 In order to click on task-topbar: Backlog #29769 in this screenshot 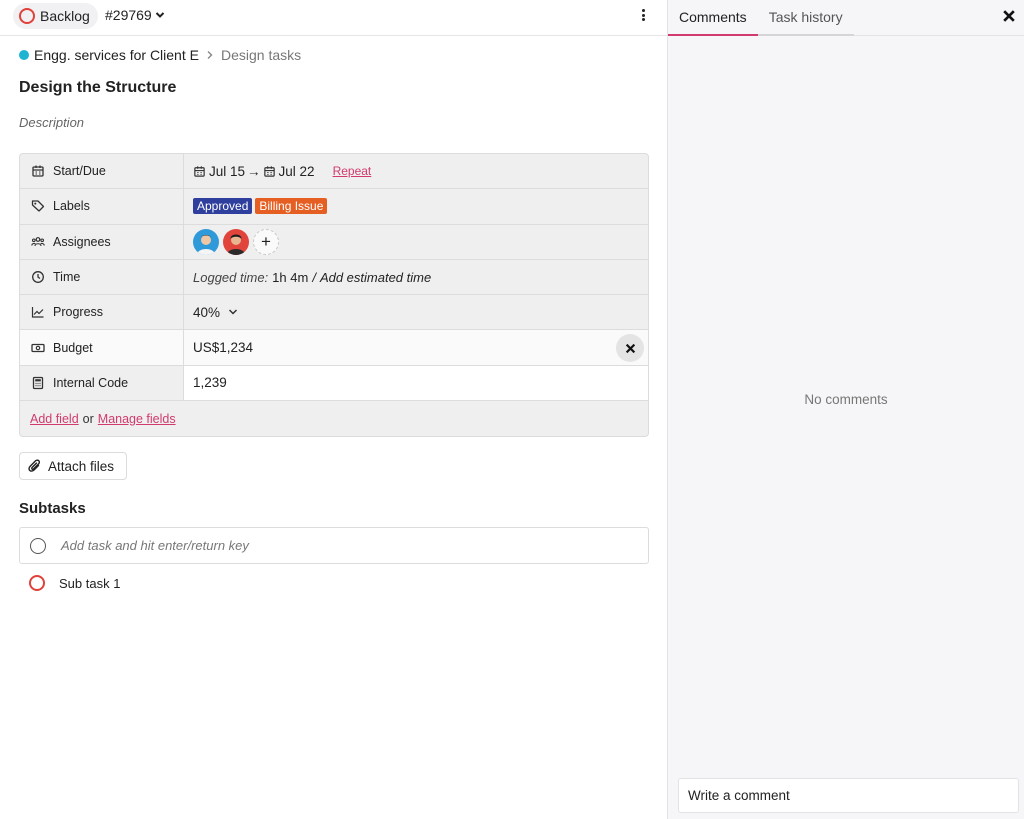, I will do `click(333, 18)`.